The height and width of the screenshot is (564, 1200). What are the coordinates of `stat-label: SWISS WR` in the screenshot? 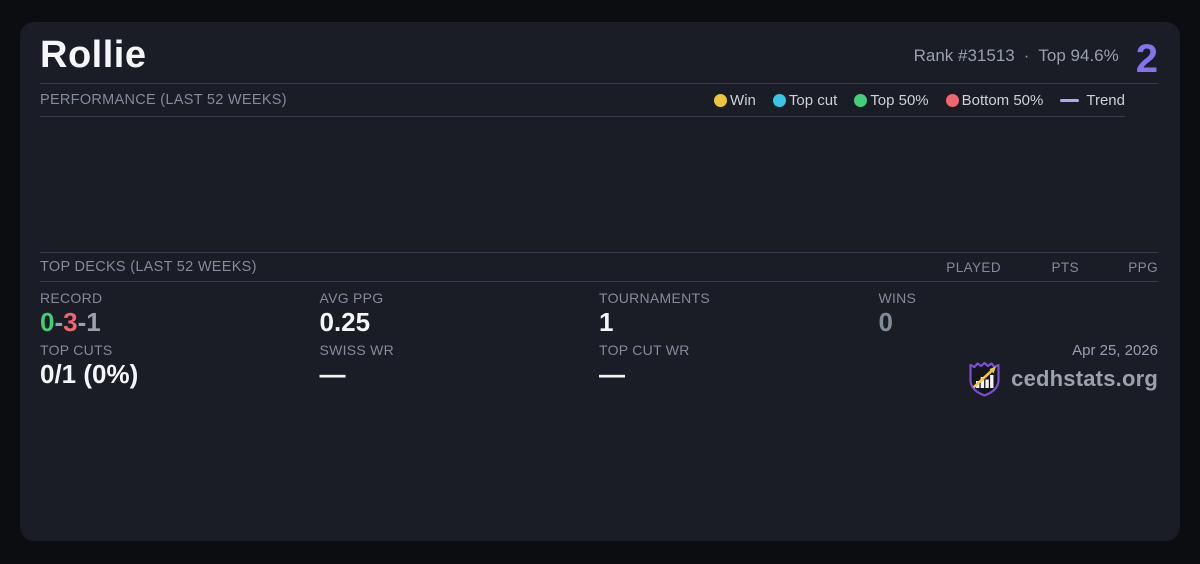 It's located at (357, 350).